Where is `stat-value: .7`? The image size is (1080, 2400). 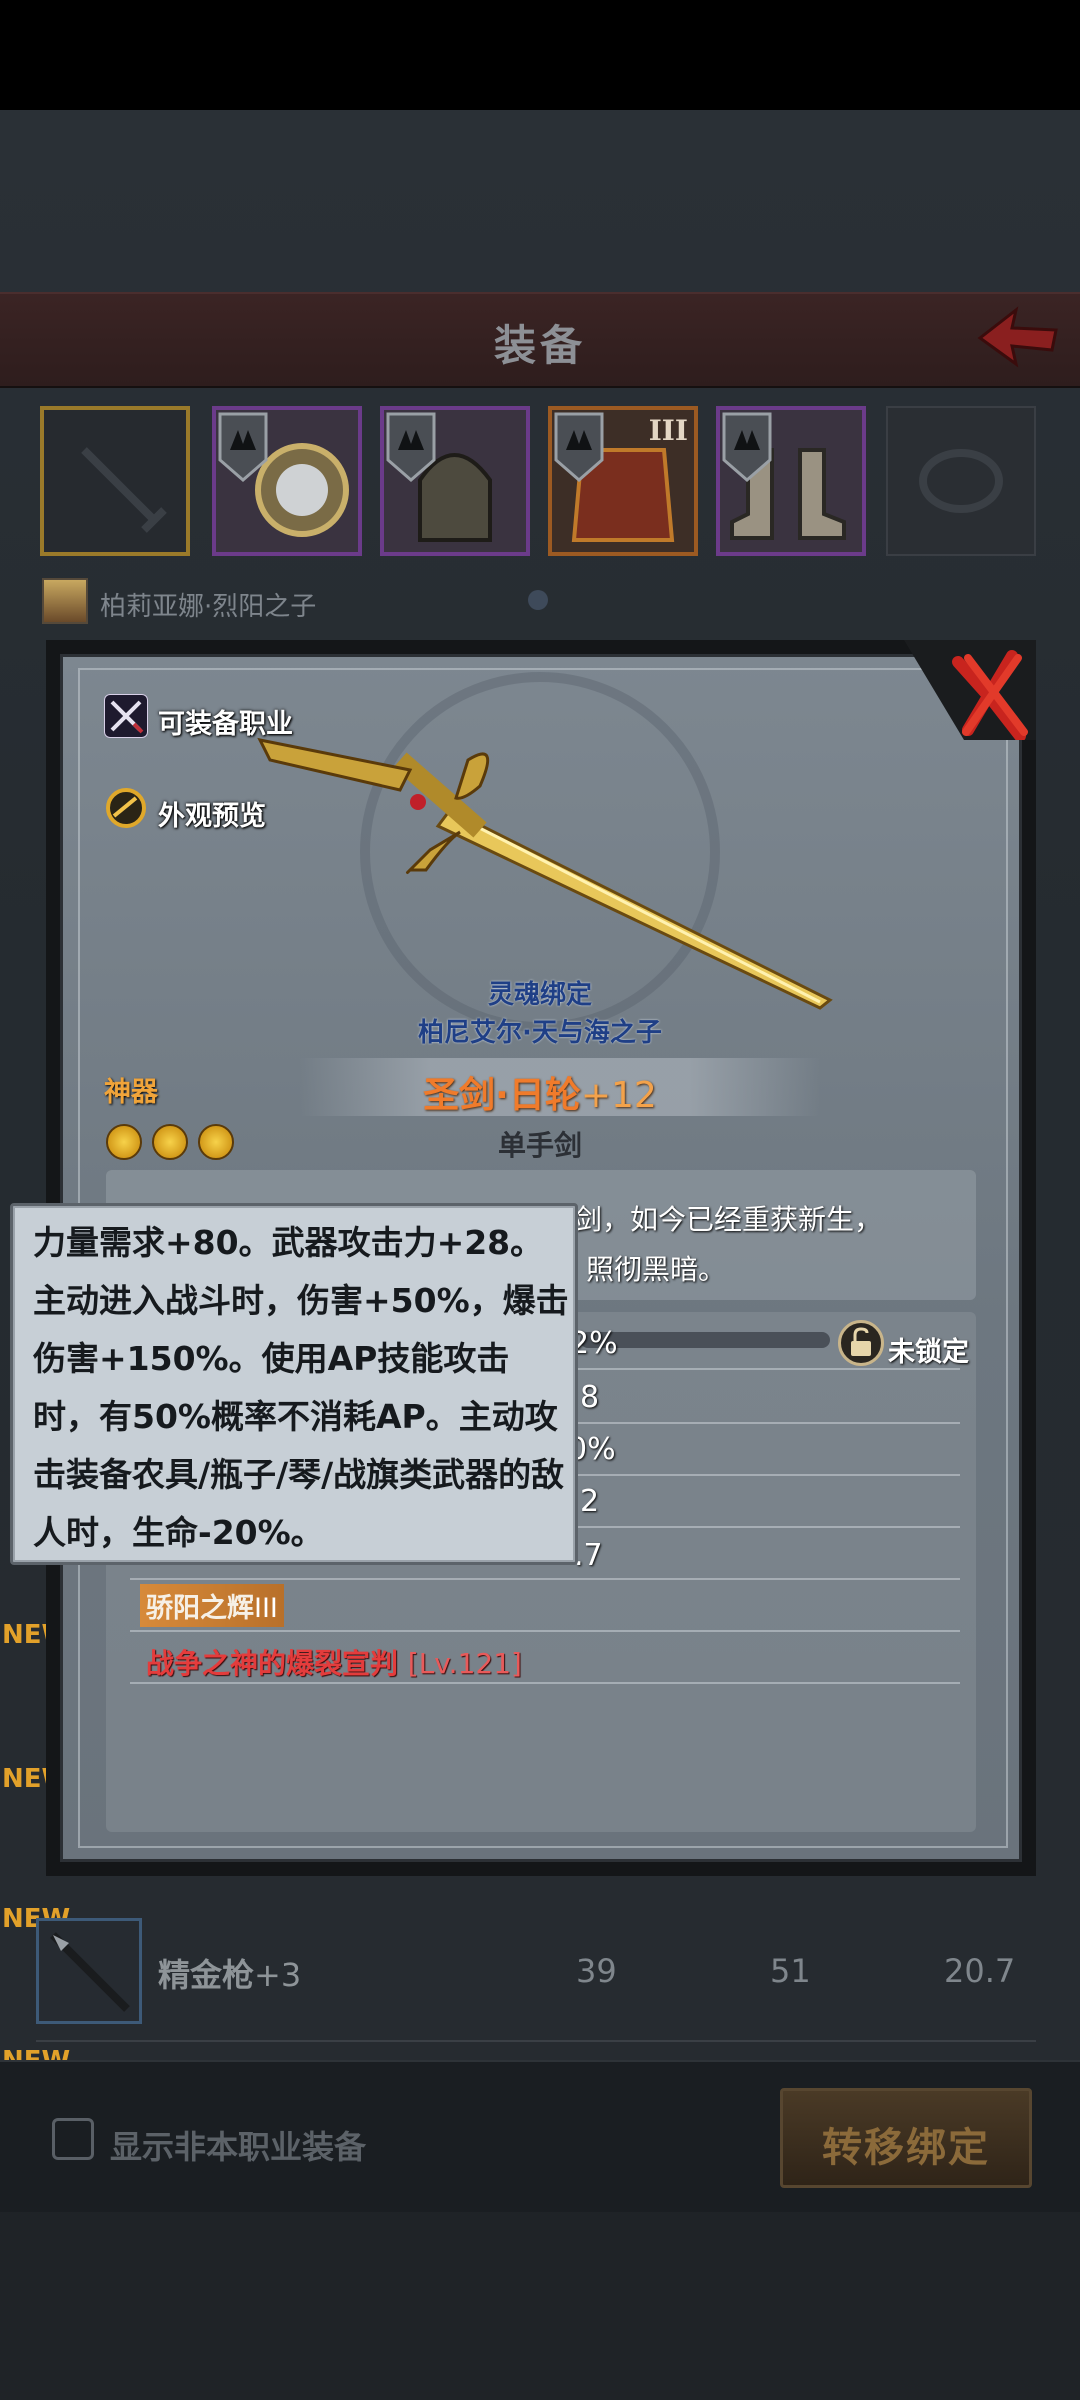 stat-value: .7 is located at coordinates (588, 1555).